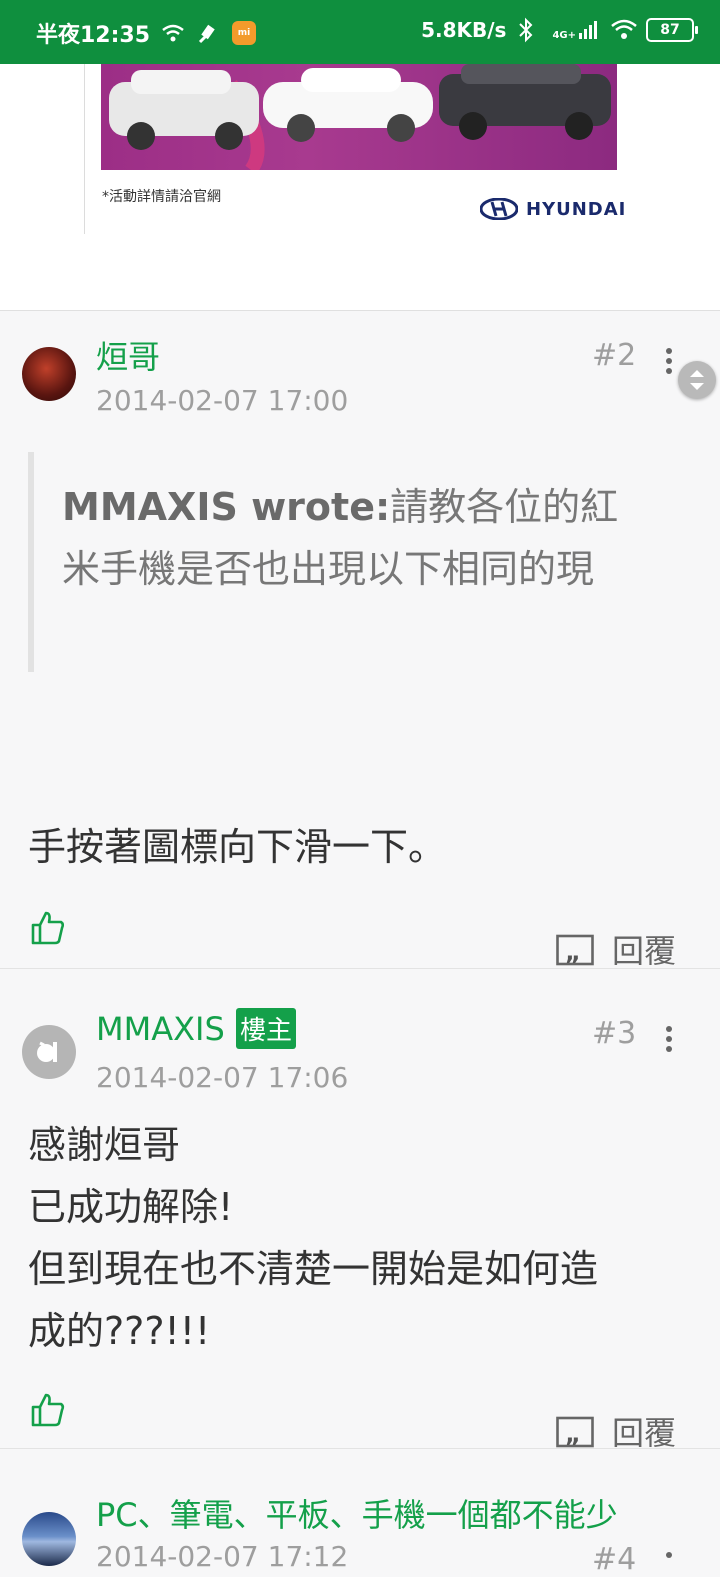 This screenshot has width=720, height=1577. I want to click on battery-level: 87, so click(670, 30).